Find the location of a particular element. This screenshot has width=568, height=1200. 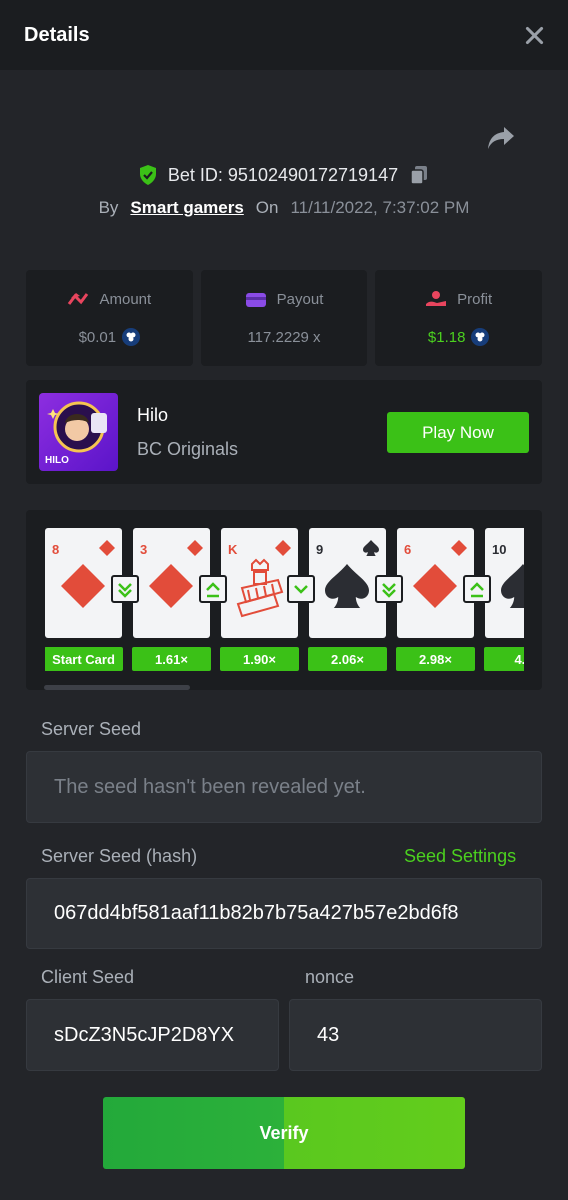

amount-icon is located at coordinates (78, 299).